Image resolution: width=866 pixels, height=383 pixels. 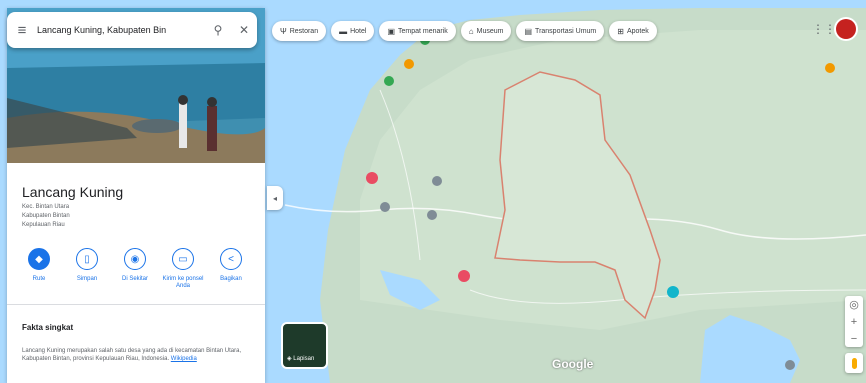 What do you see at coordinates (573, 364) in the screenshot?
I see `google-logo: Google` at bounding box center [573, 364].